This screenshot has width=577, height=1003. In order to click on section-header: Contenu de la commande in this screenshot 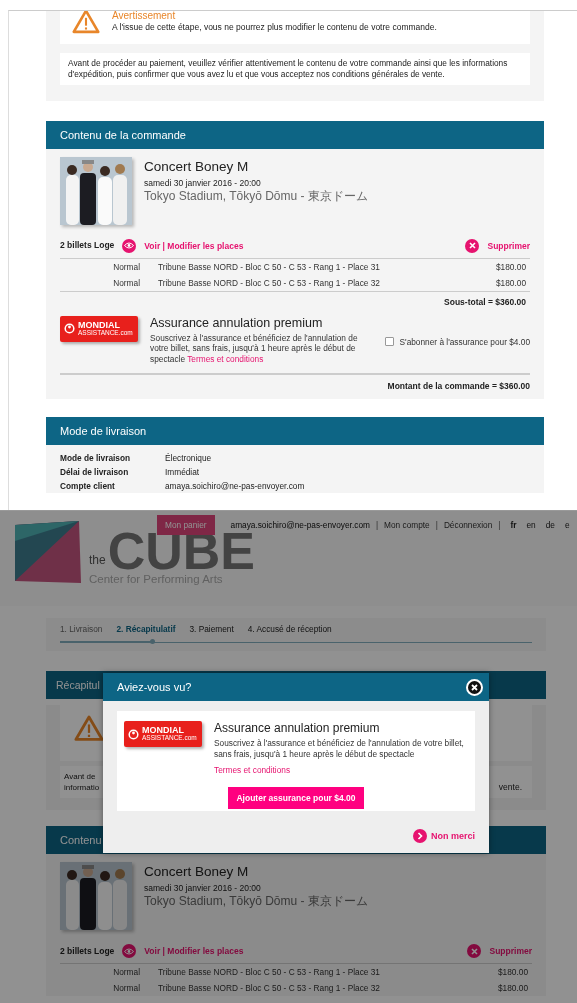, I will do `click(295, 134)`.